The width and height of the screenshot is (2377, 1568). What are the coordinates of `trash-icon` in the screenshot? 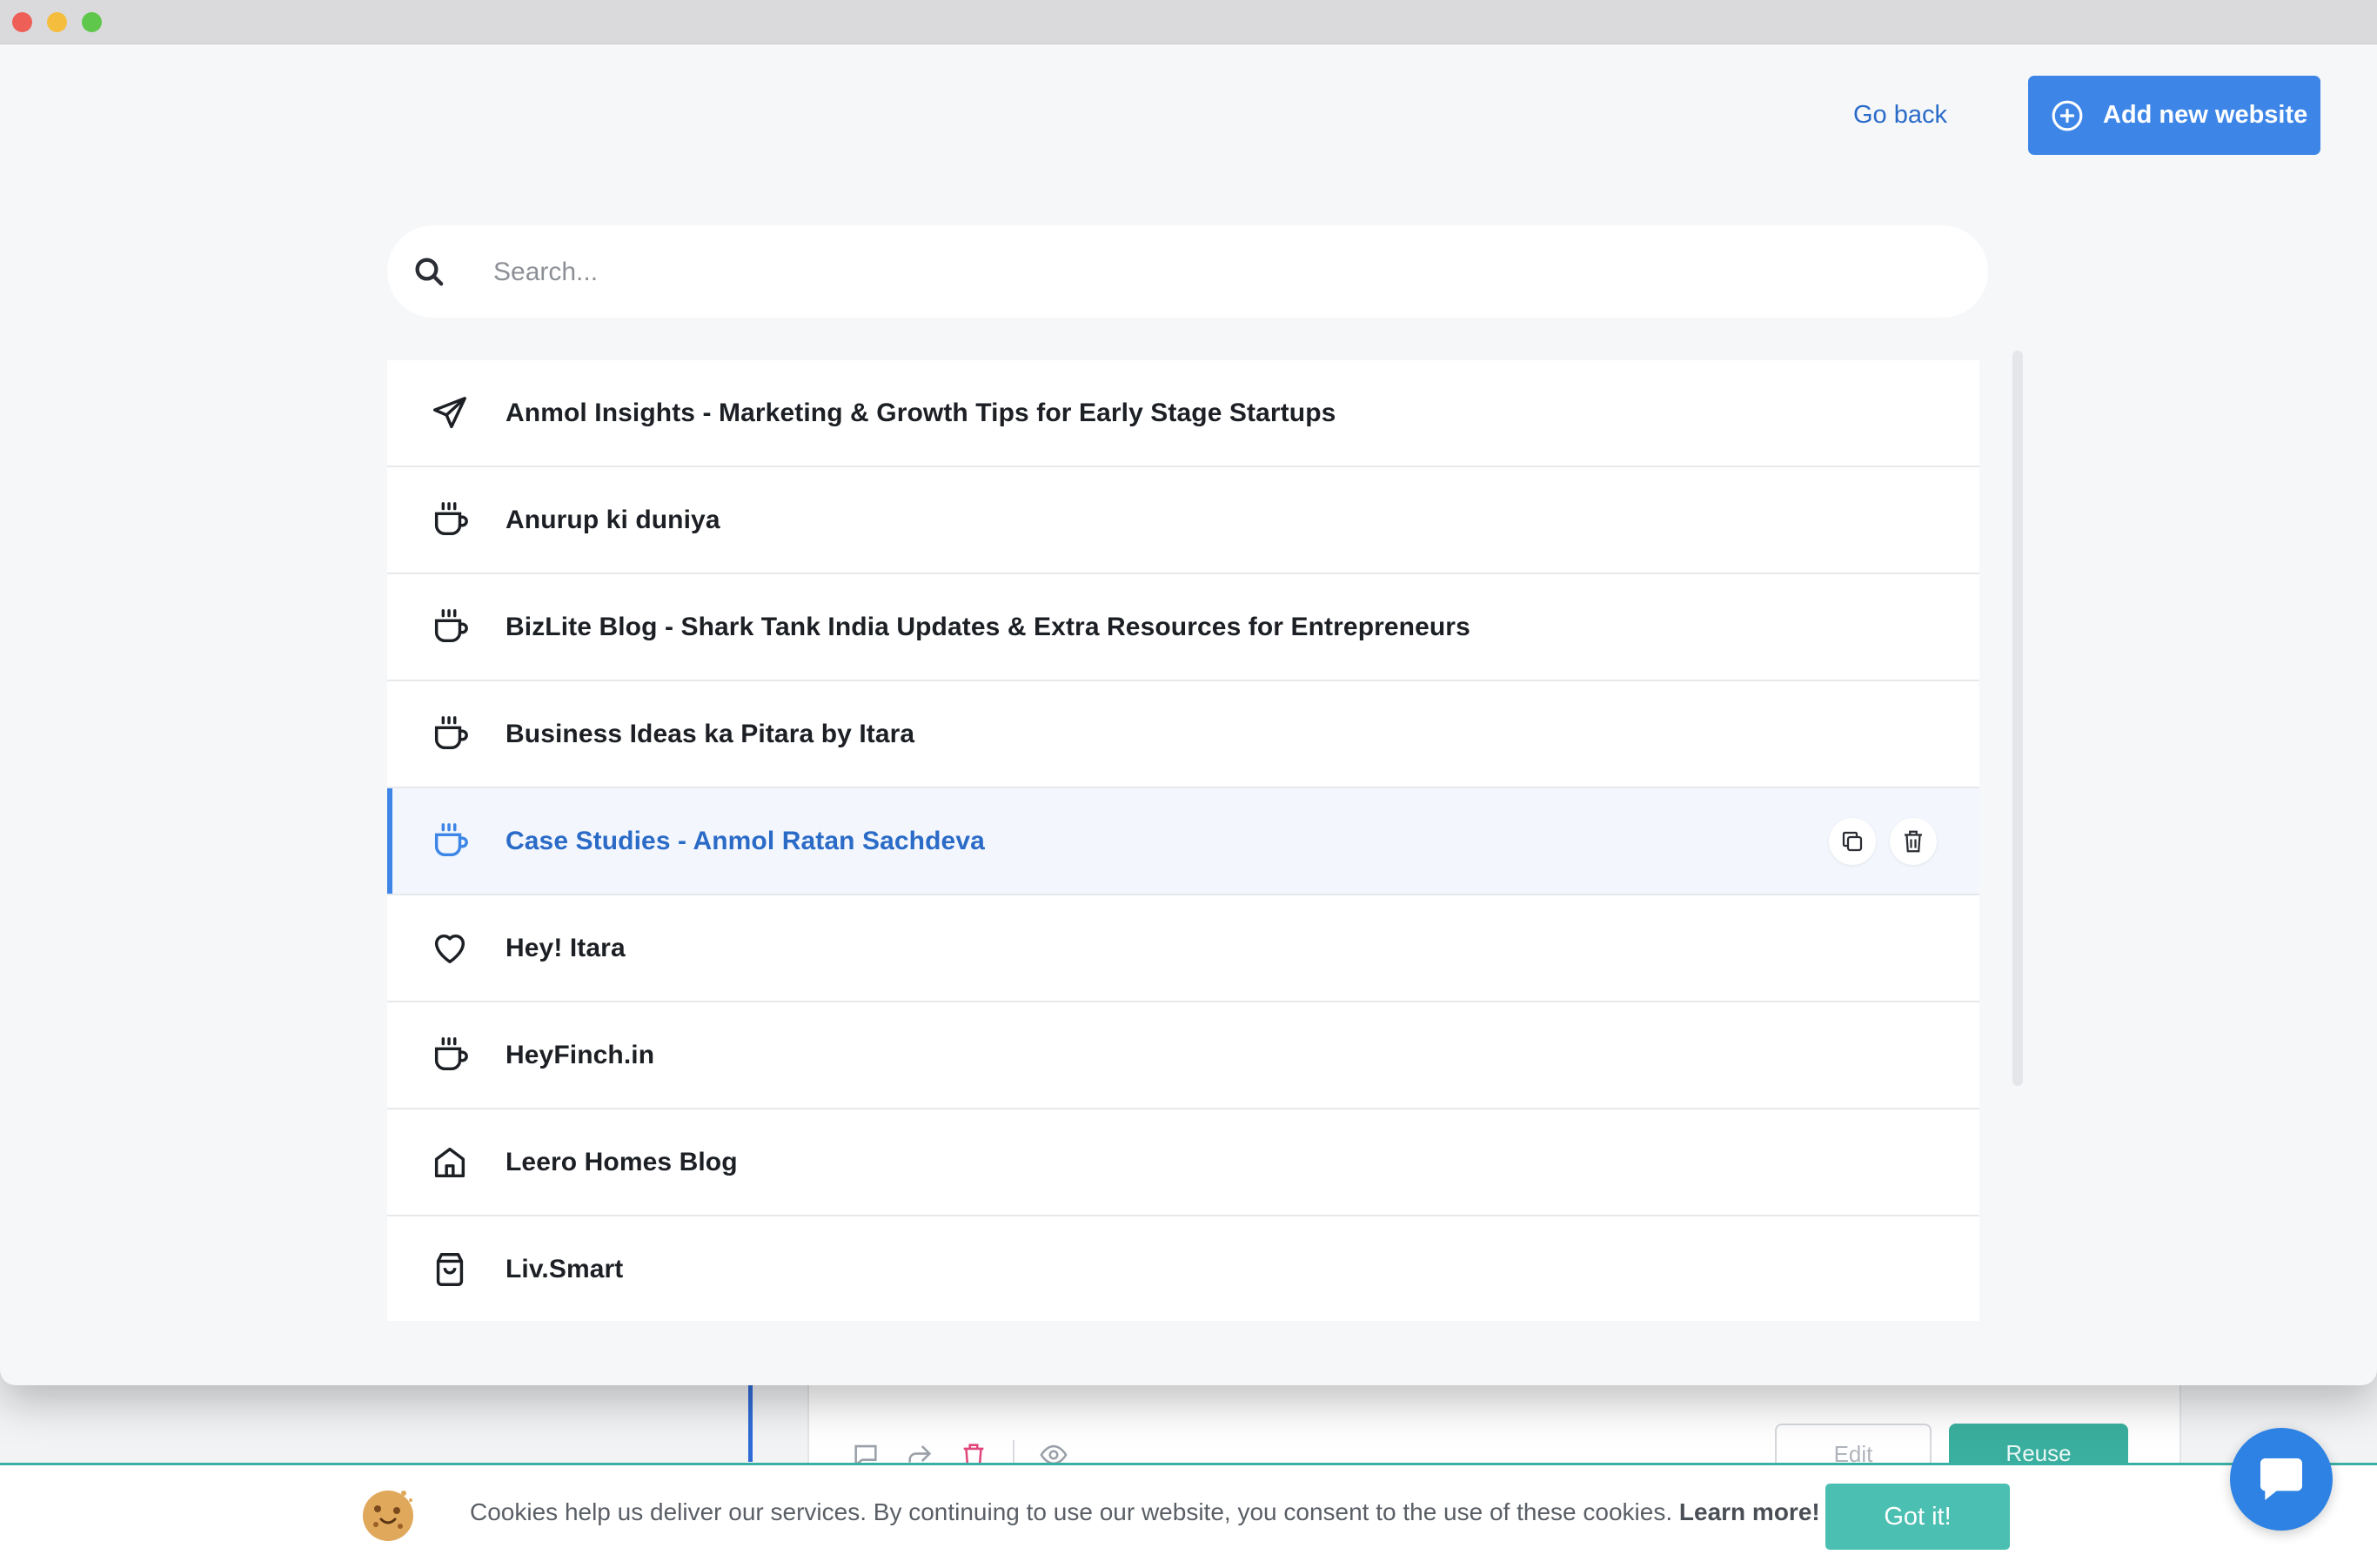 It's located at (1913, 842).